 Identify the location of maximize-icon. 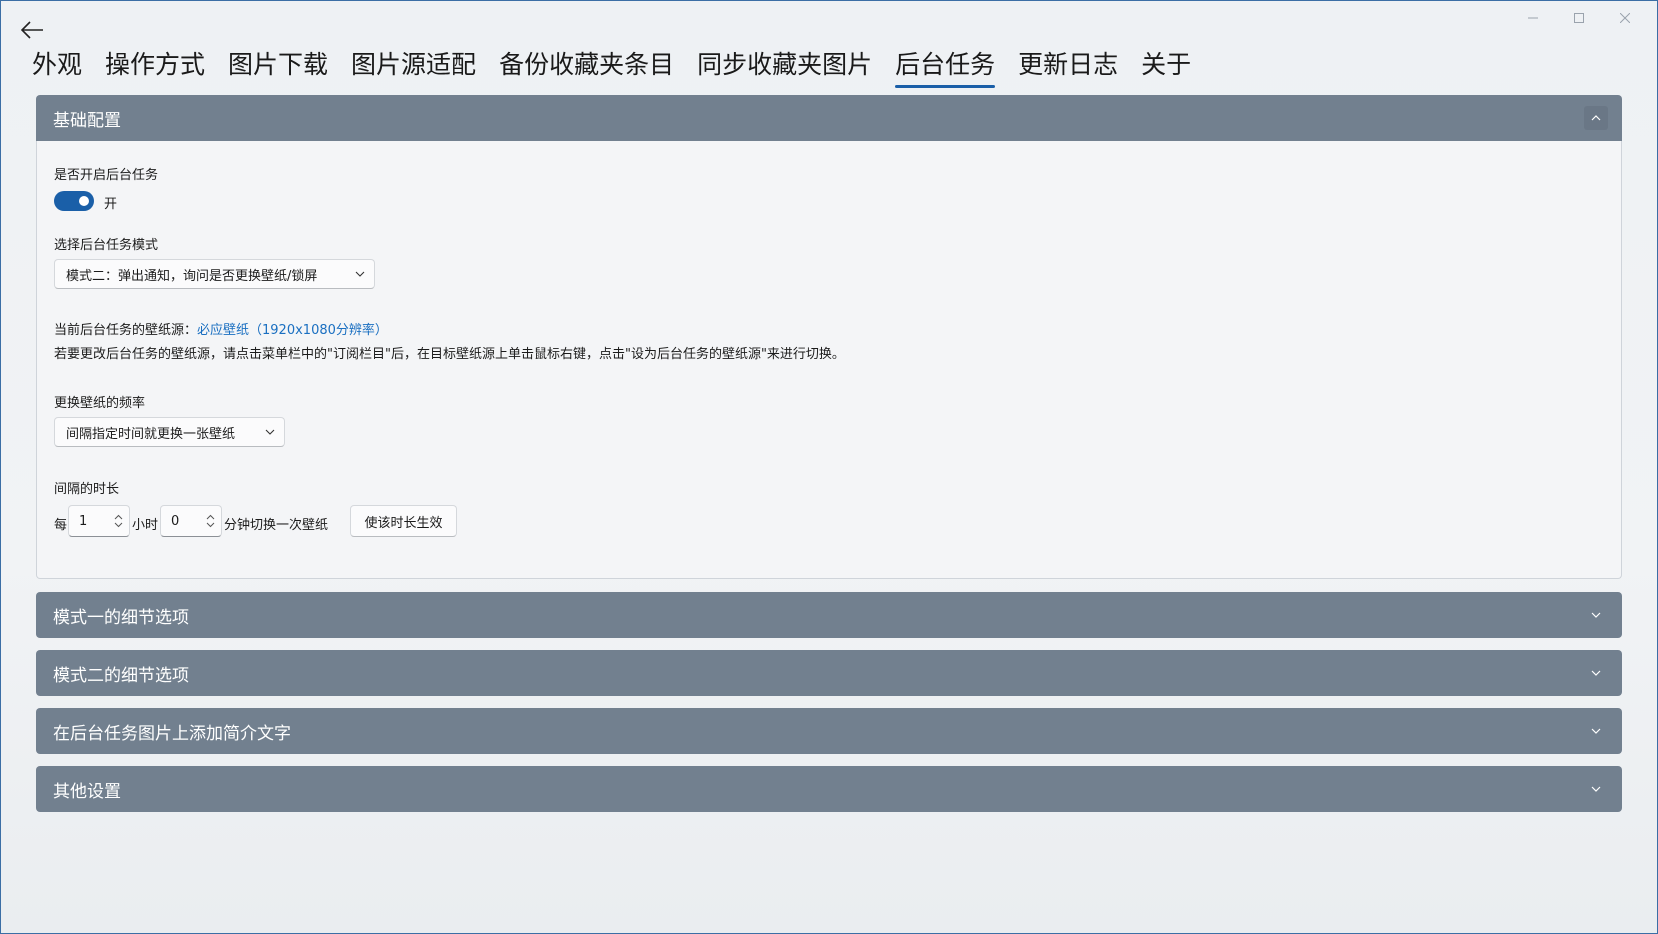
(1579, 18).